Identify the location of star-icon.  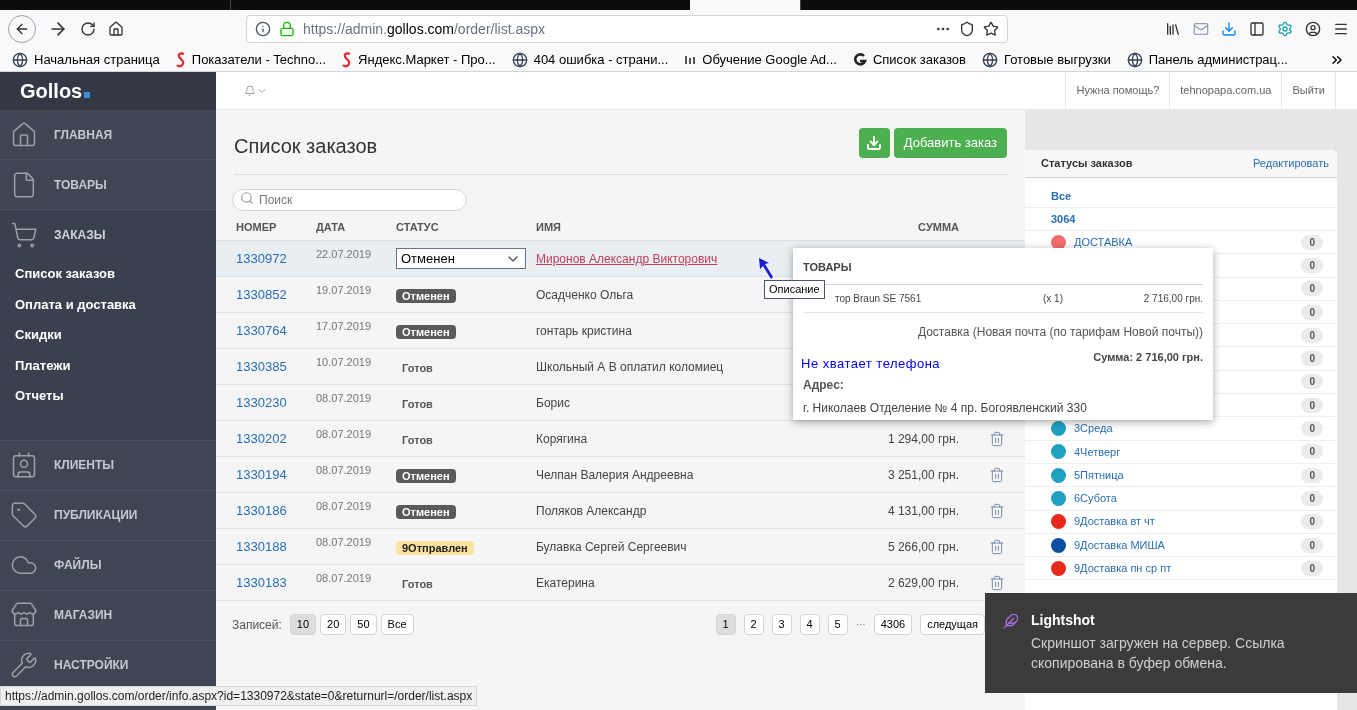
(991, 29).